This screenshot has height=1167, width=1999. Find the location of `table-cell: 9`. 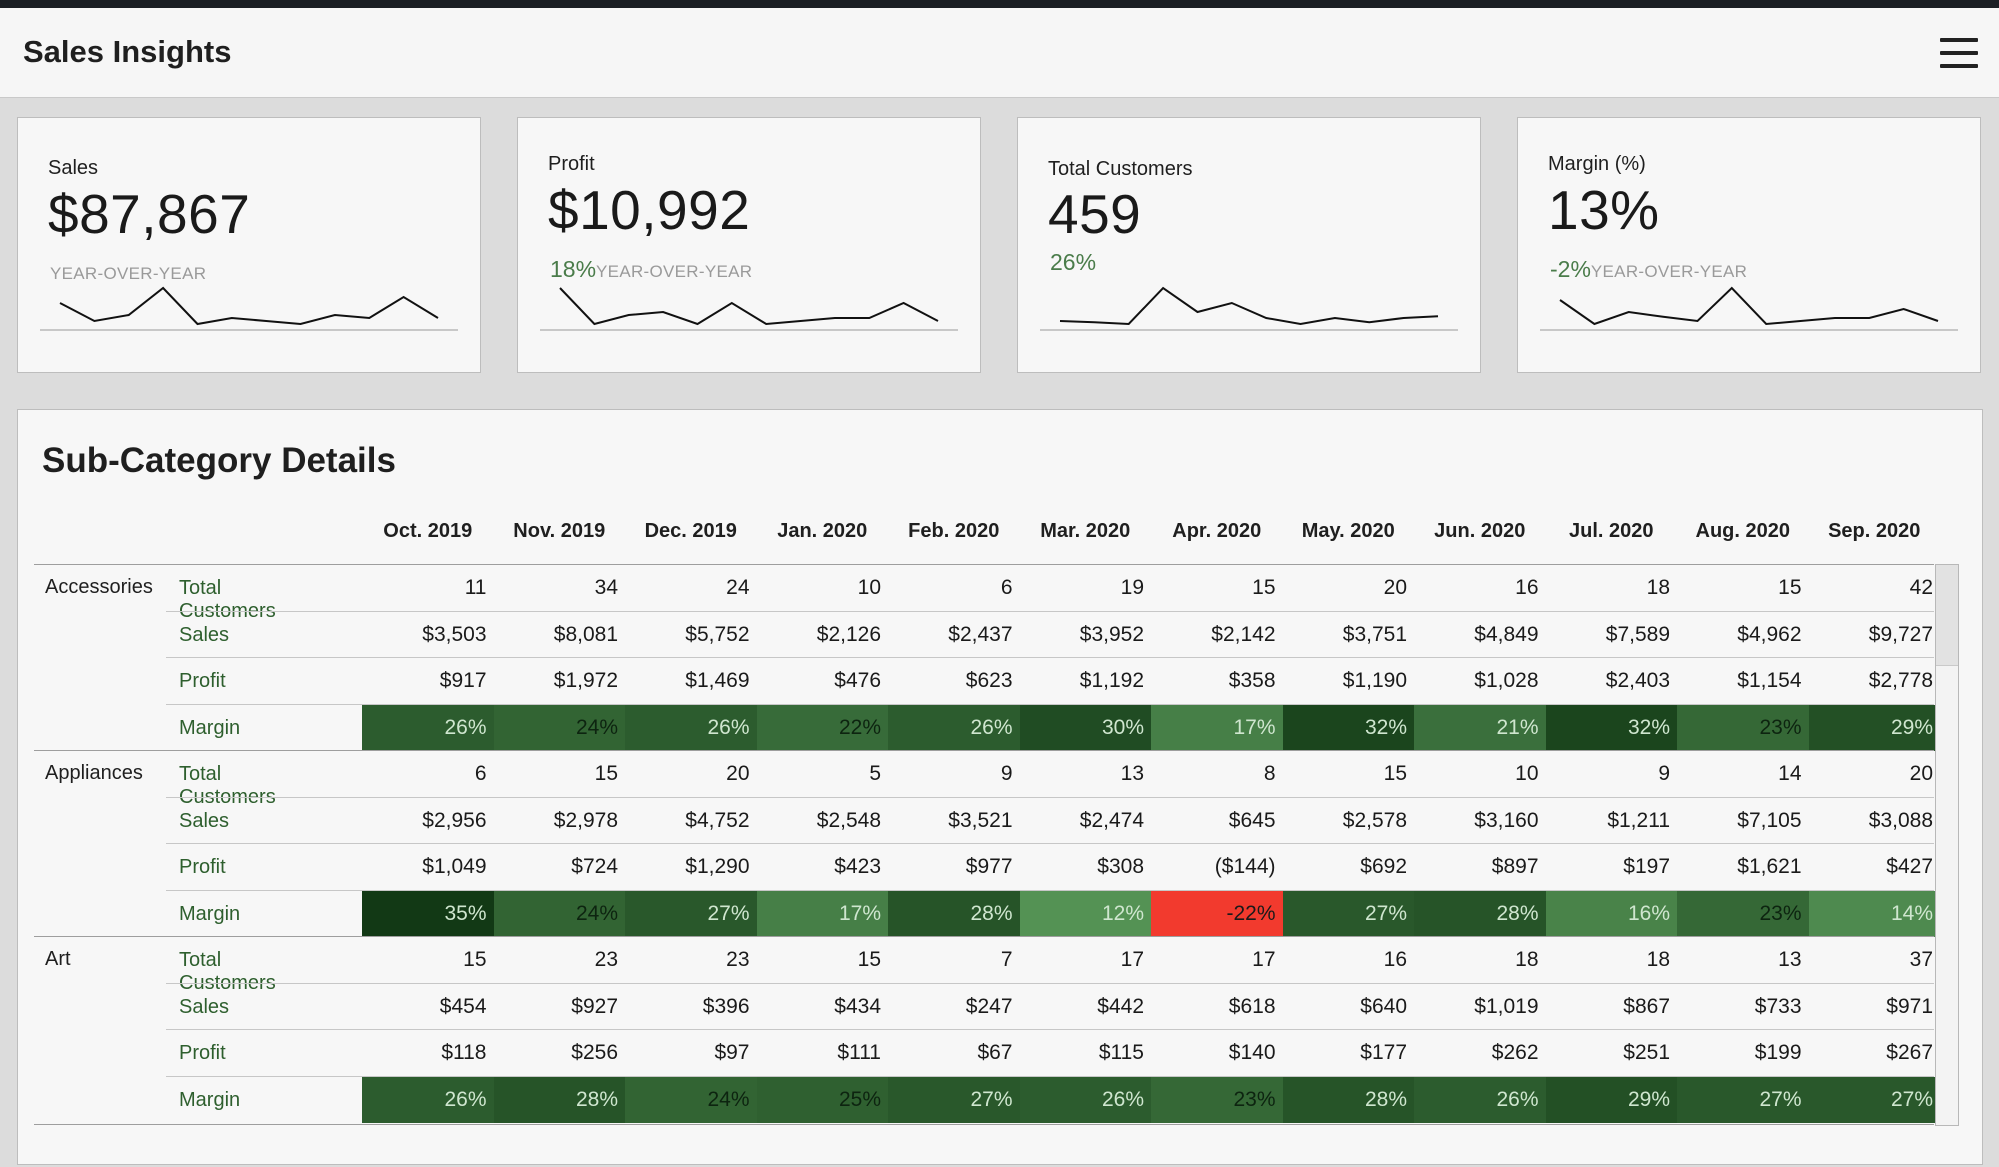

table-cell: 9 is located at coordinates (1664, 773).